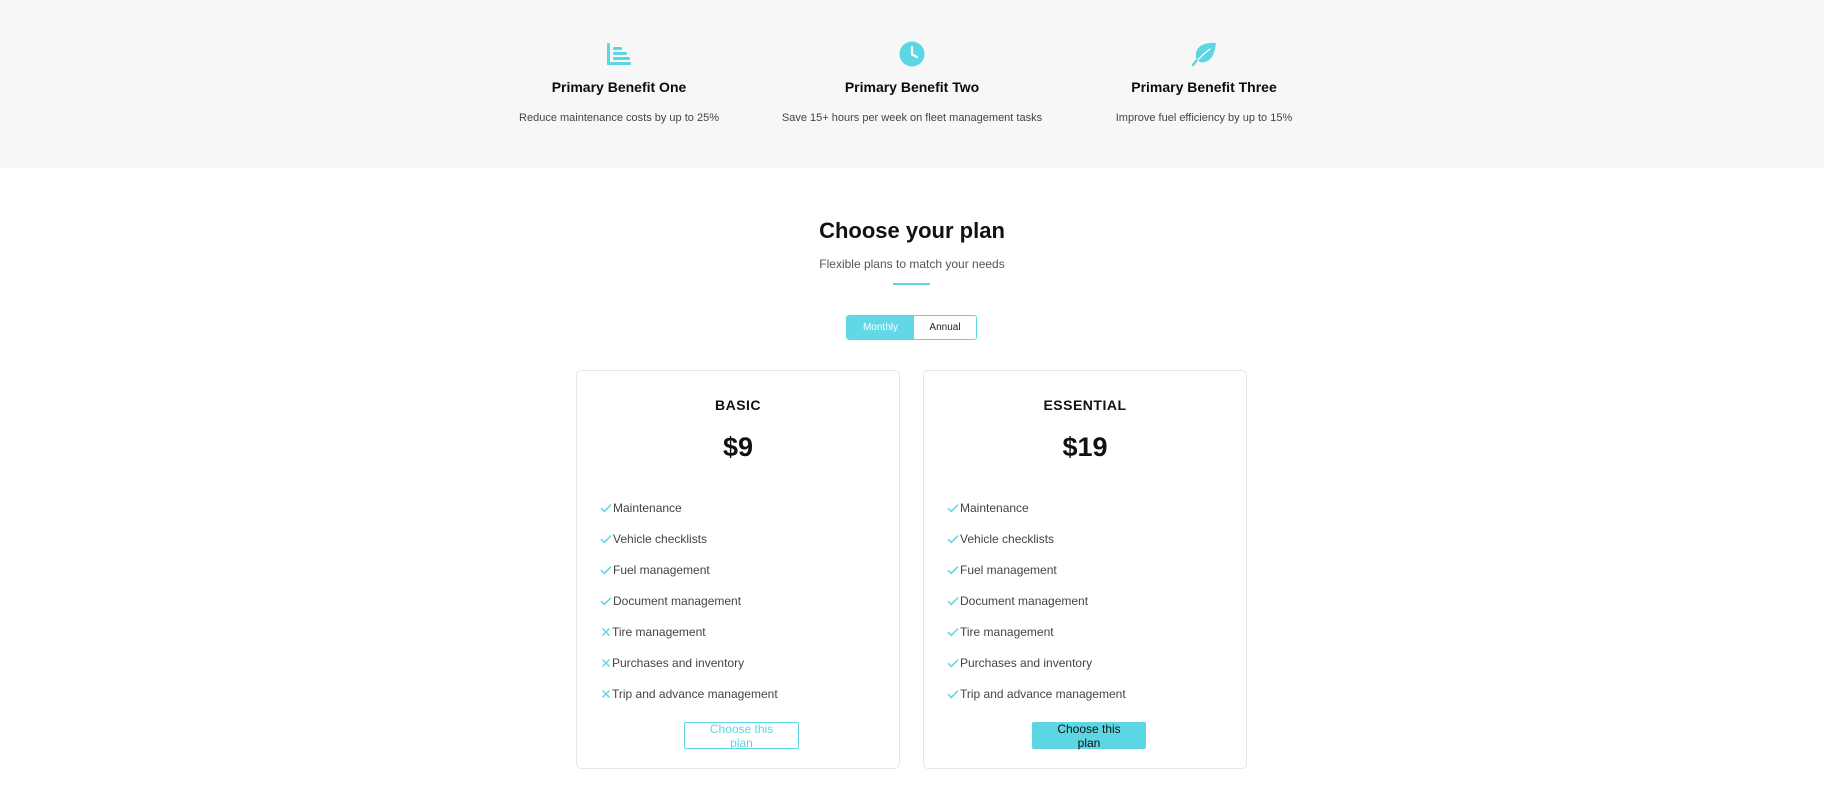  Describe the element at coordinates (912, 230) in the screenshot. I see `plans-title: Choose your plan` at that location.